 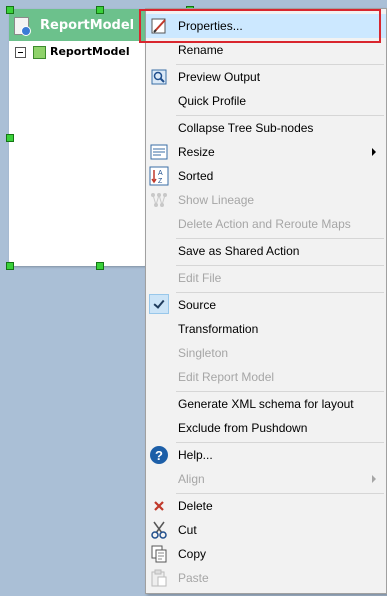 What do you see at coordinates (266, 200) in the screenshot?
I see `menu-item-show-lineage: Show Lineage` at bounding box center [266, 200].